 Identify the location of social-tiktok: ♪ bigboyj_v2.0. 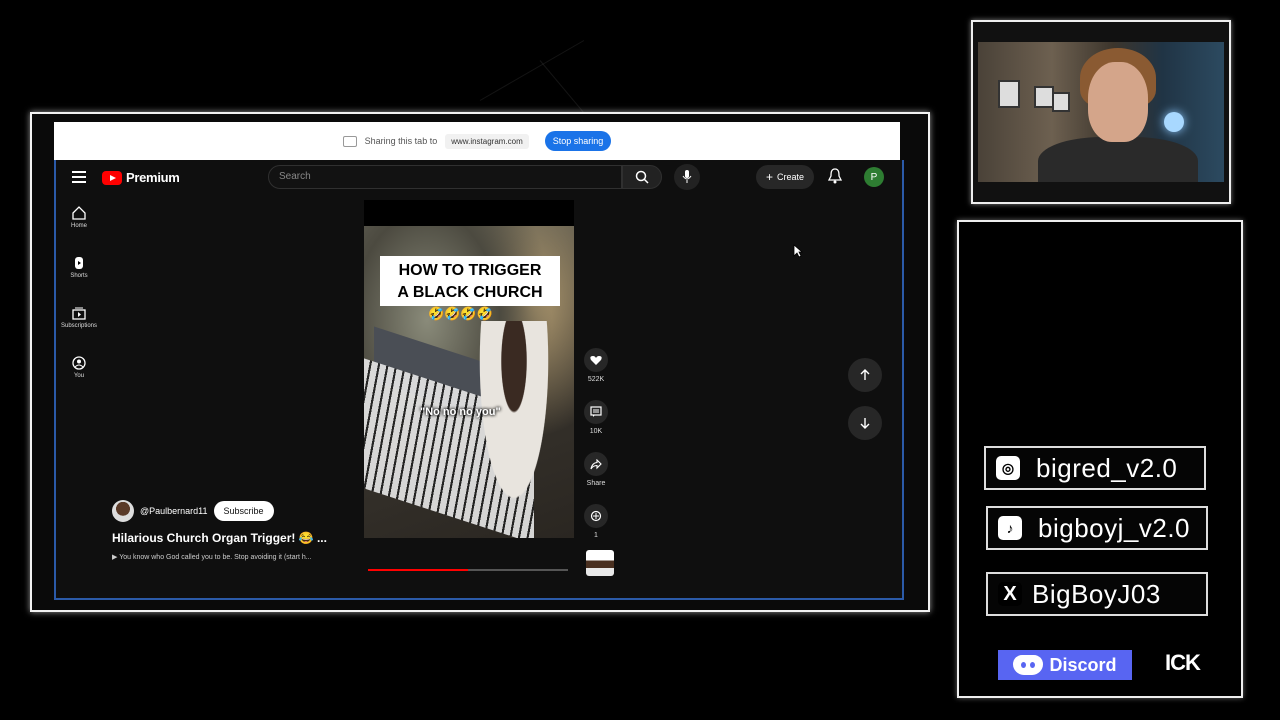
(1097, 528).